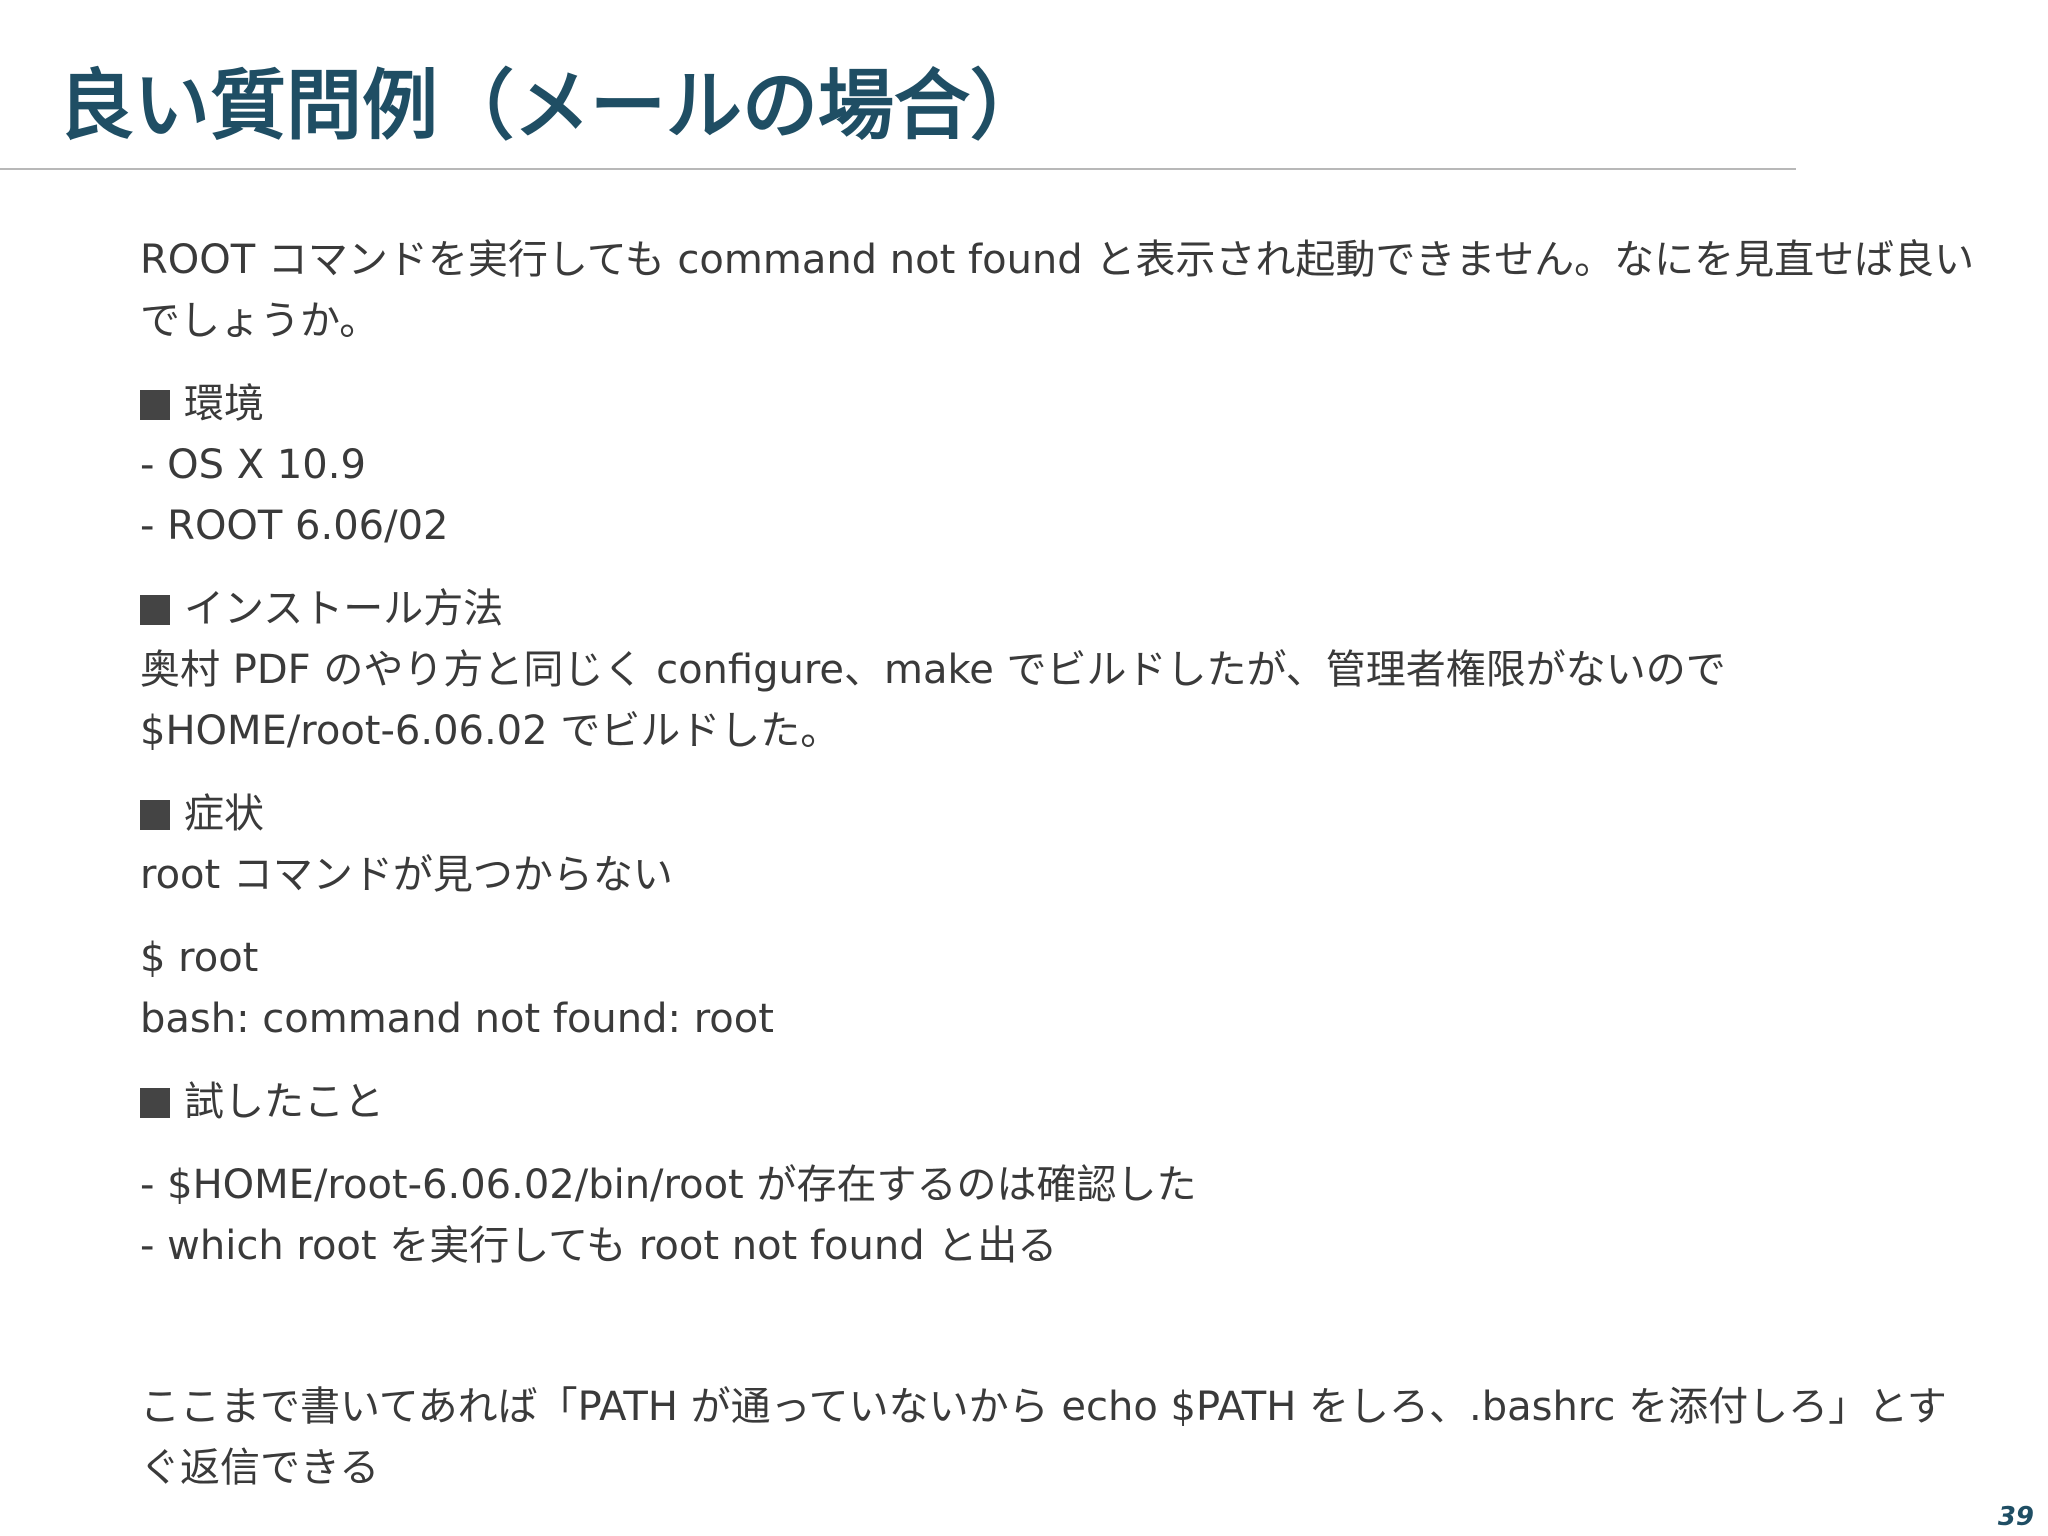 Image resolution: width=2048 pixels, height=1536 pixels. Describe the element at coordinates (2015, 1517) in the screenshot. I see `page-number: 39` at that location.